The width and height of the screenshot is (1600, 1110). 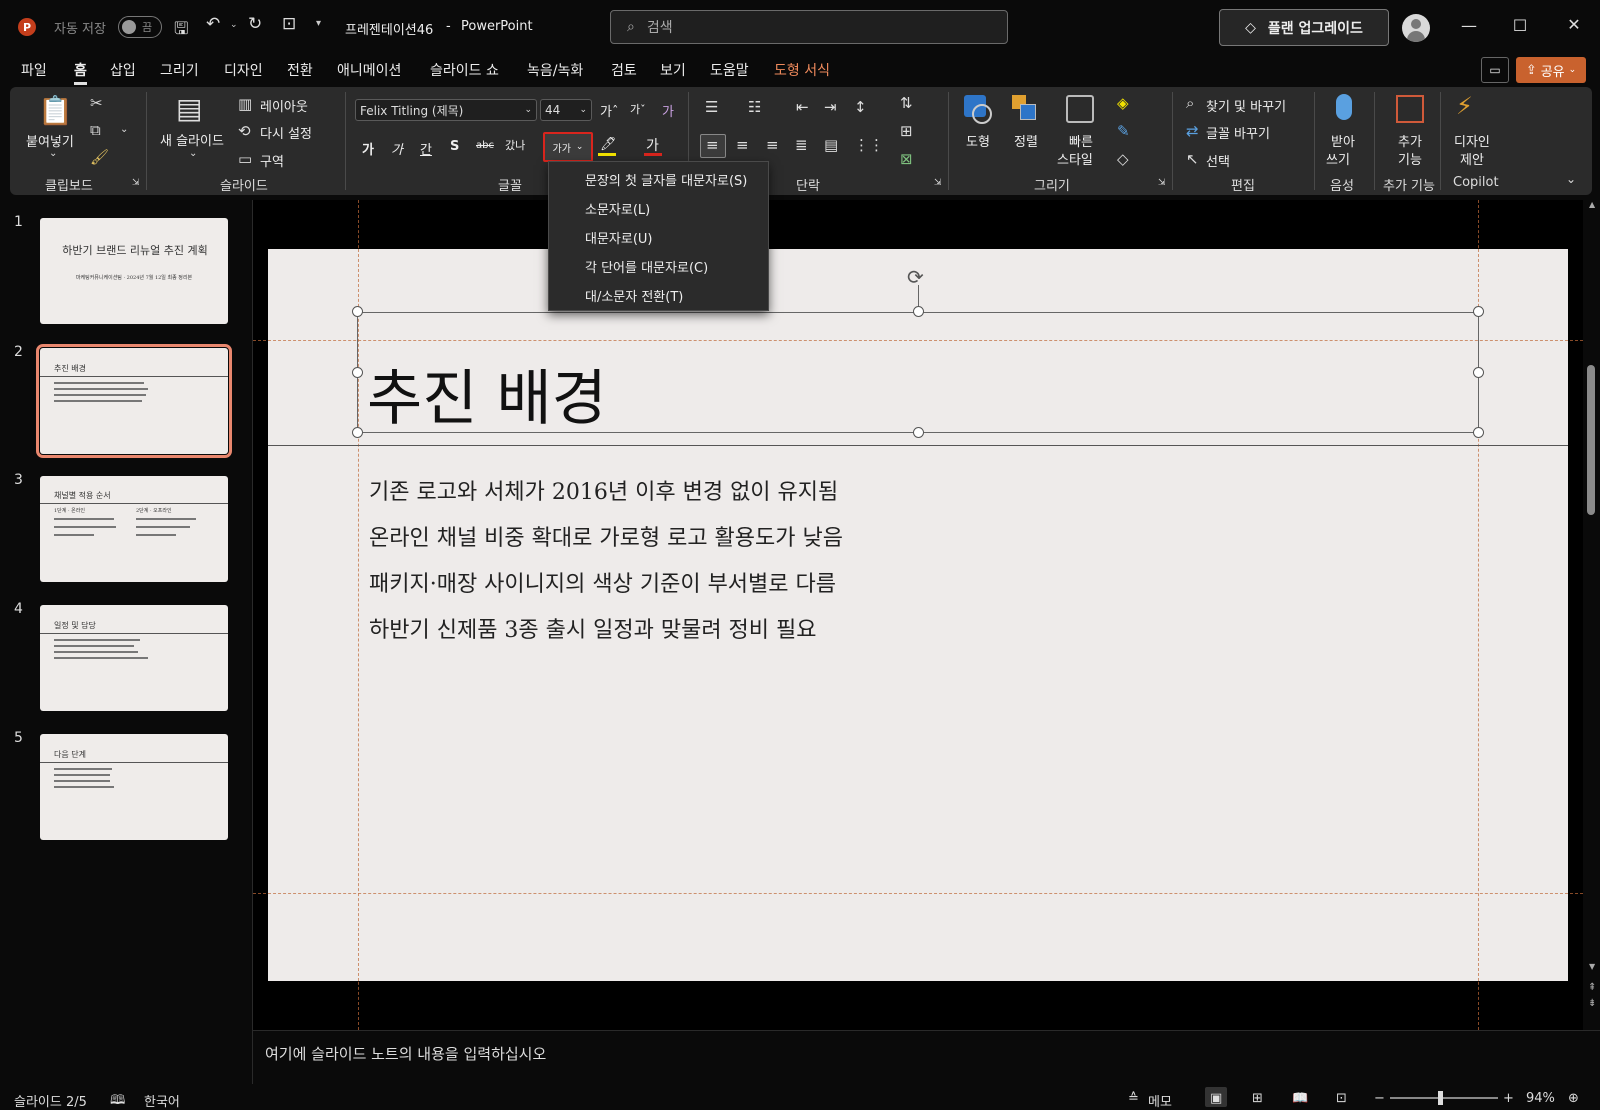 What do you see at coordinates (1440, 1098) in the screenshot?
I see `zoom-slider-thumb` at bounding box center [1440, 1098].